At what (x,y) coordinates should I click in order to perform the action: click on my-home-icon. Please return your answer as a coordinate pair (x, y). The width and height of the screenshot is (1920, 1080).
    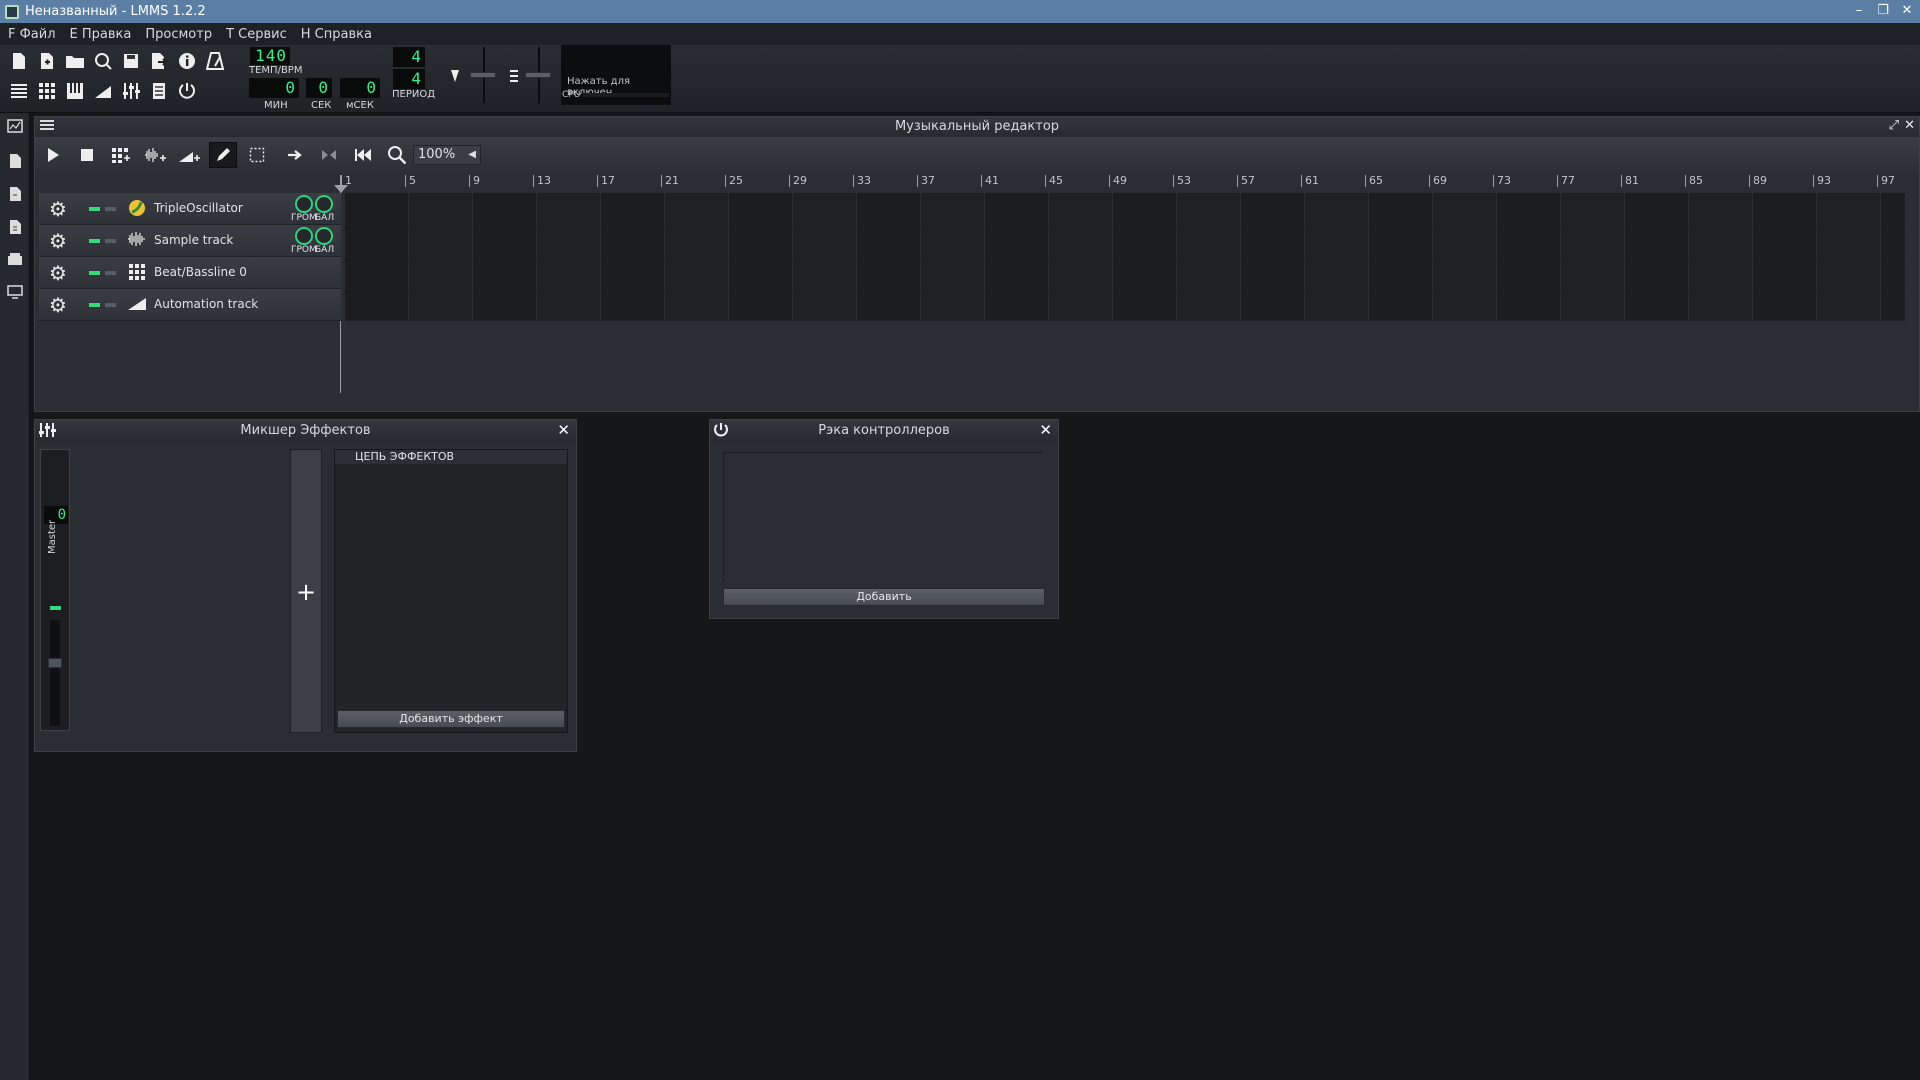
    Looking at the image, I should click on (15, 261).